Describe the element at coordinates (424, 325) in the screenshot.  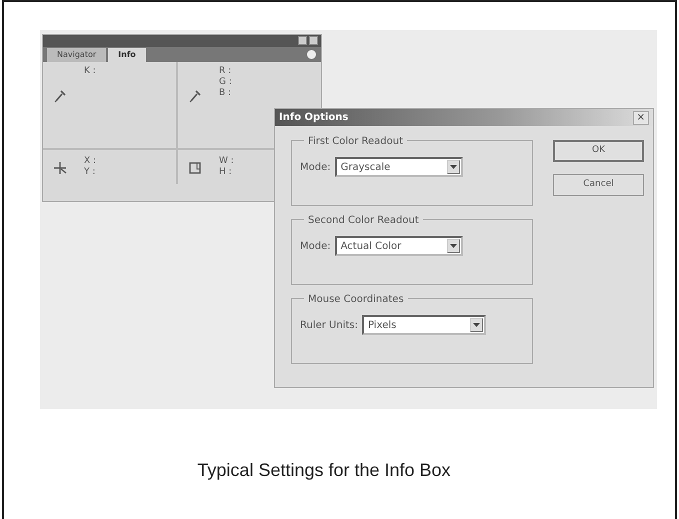
I see `dropdown: Pixels` at that location.